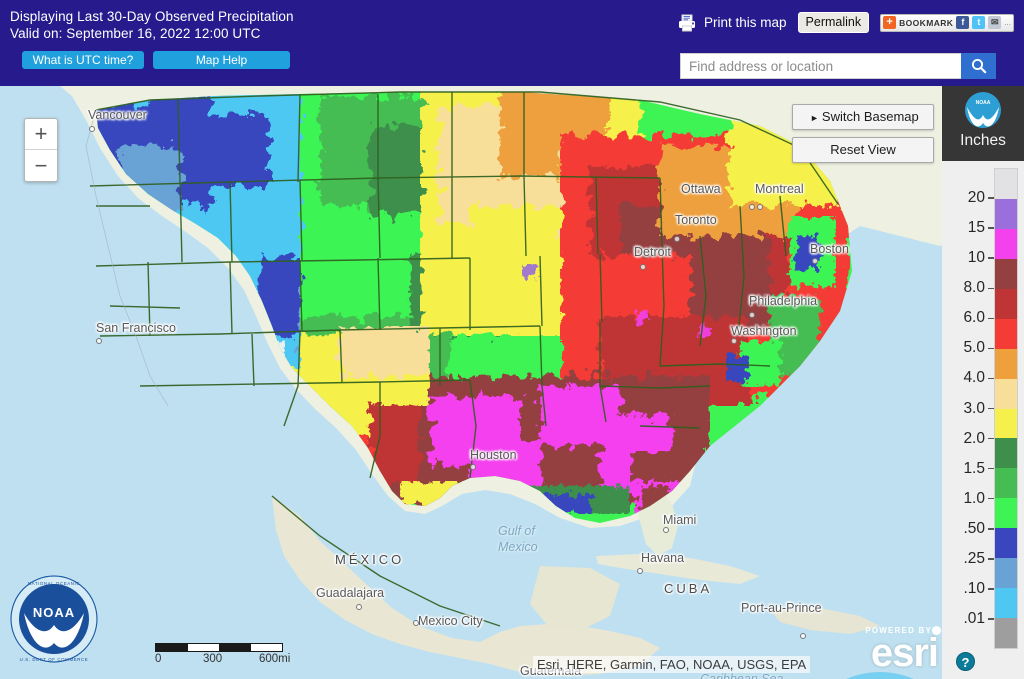 This screenshot has height=679, width=1024. What do you see at coordinates (745, 22) in the screenshot?
I see `print-this-map-label: Print this map` at bounding box center [745, 22].